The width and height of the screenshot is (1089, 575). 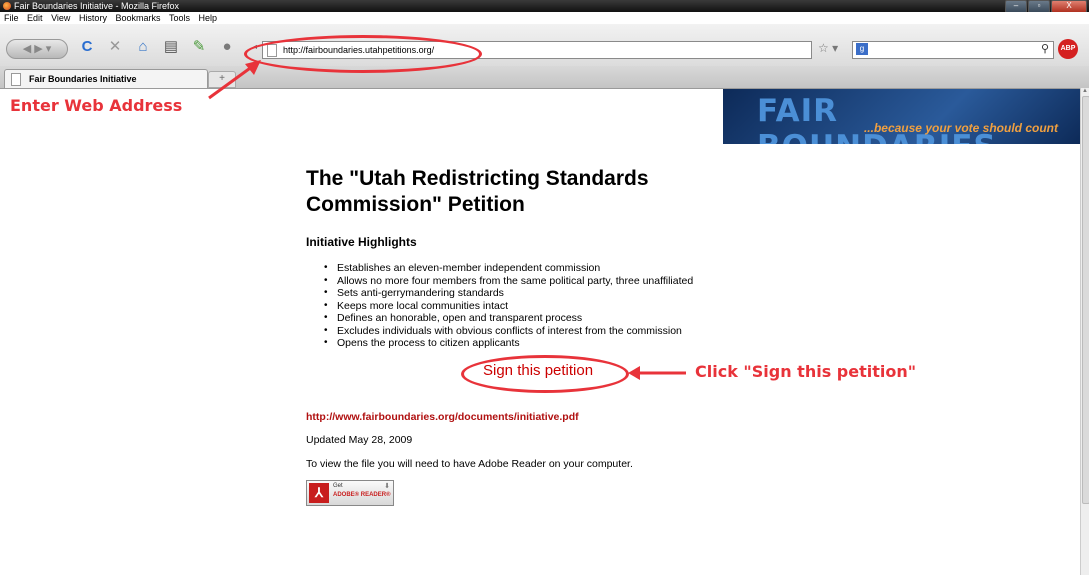 I want to click on list-item: Sets anti-gerrymandering standards, so click(x=507, y=293).